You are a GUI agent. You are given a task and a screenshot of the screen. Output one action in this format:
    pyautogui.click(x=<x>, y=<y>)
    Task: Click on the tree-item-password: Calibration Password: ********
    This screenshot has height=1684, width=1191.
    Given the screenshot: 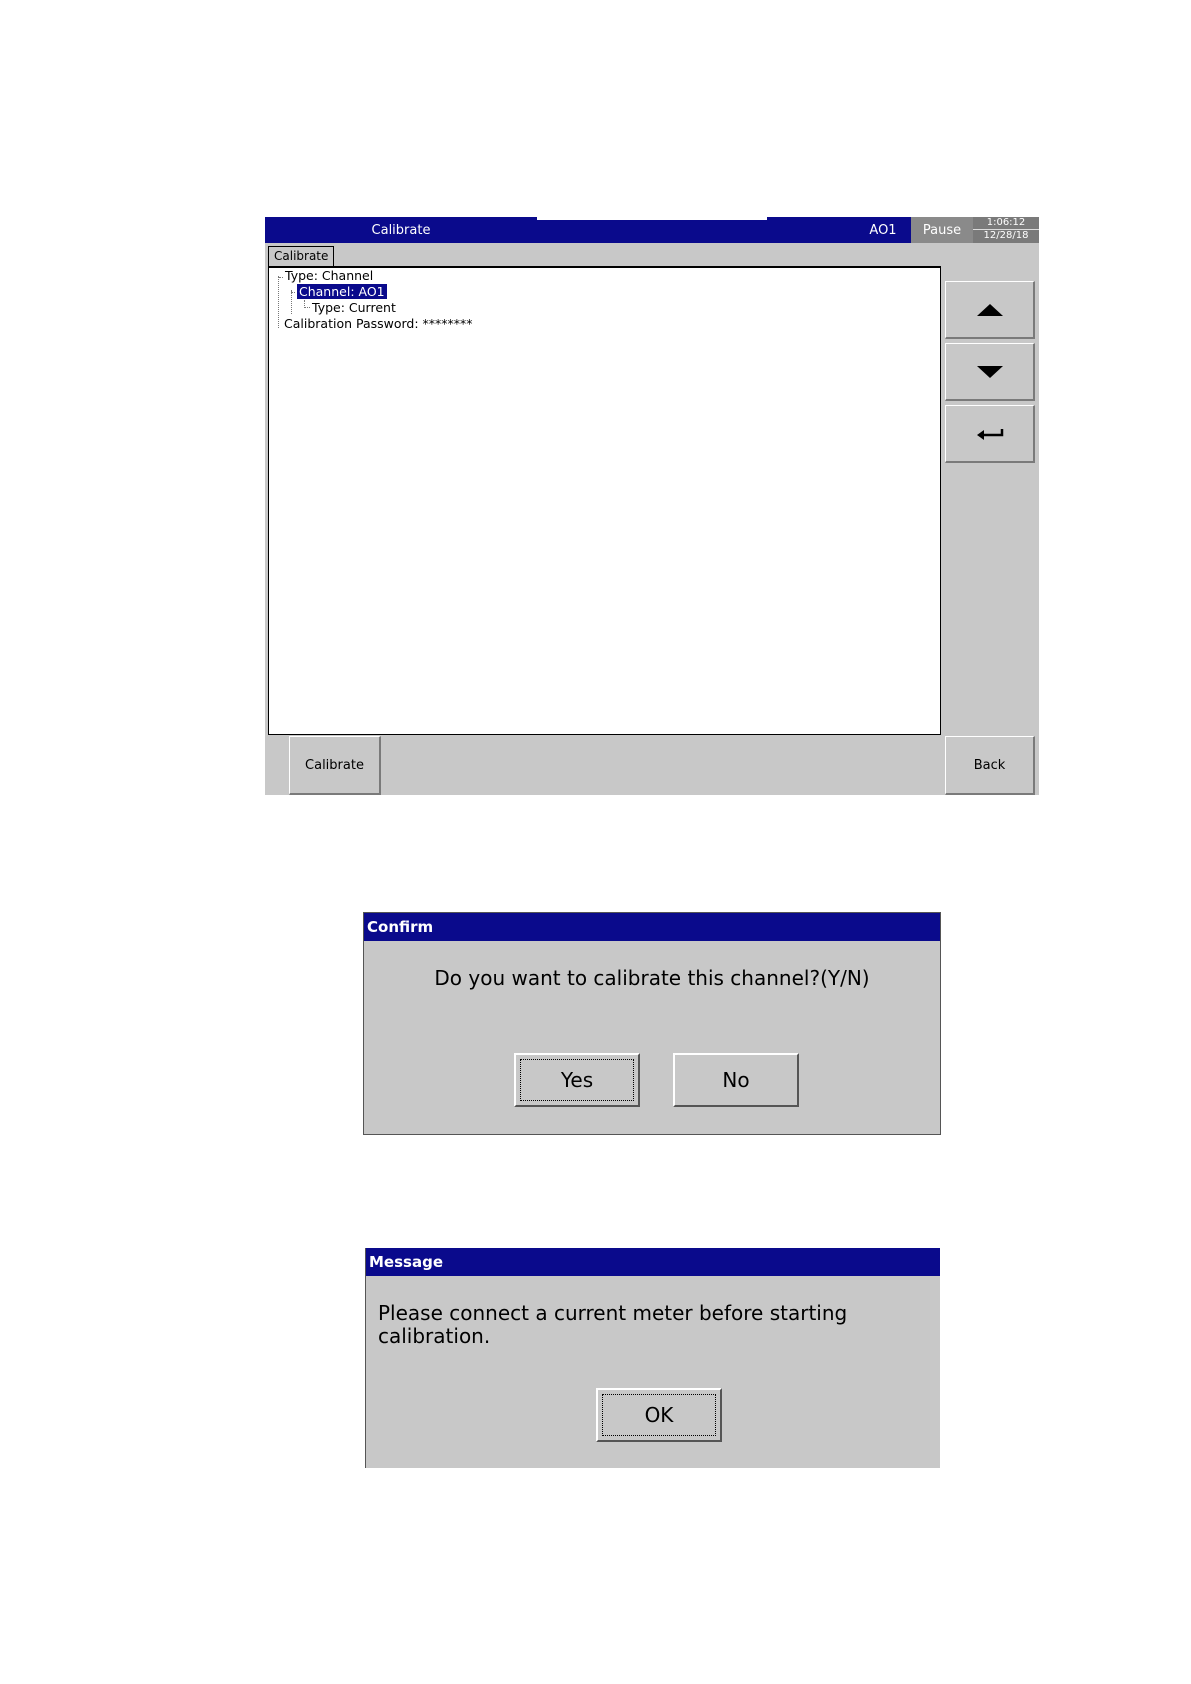 What is the action you would take?
    pyautogui.click(x=378, y=324)
    